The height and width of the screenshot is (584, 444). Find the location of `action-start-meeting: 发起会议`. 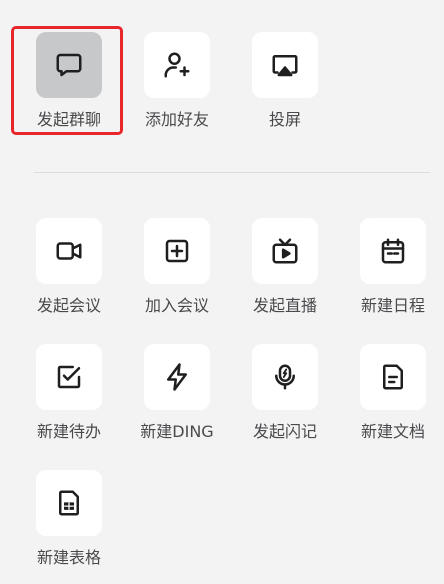

action-start-meeting: 发起会议 is located at coordinates (66, 267).